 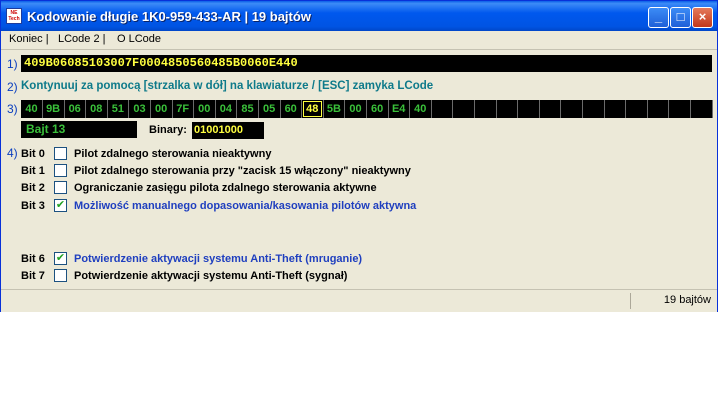 What do you see at coordinates (33, 259) in the screenshot?
I see `bit-label: Bit 6` at bounding box center [33, 259].